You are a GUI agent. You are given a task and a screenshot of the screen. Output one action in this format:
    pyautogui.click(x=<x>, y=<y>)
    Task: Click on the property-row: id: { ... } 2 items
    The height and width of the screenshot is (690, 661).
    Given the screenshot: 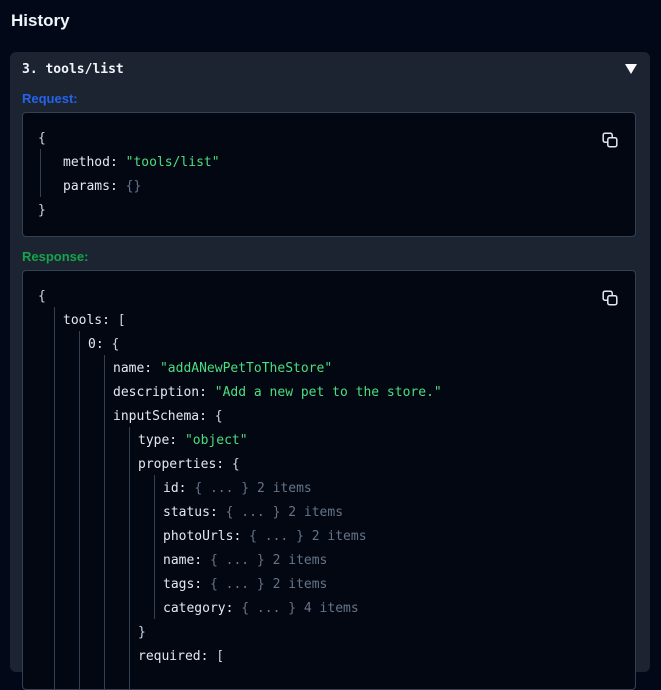 What is the action you would take?
    pyautogui.click(x=237, y=489)
    